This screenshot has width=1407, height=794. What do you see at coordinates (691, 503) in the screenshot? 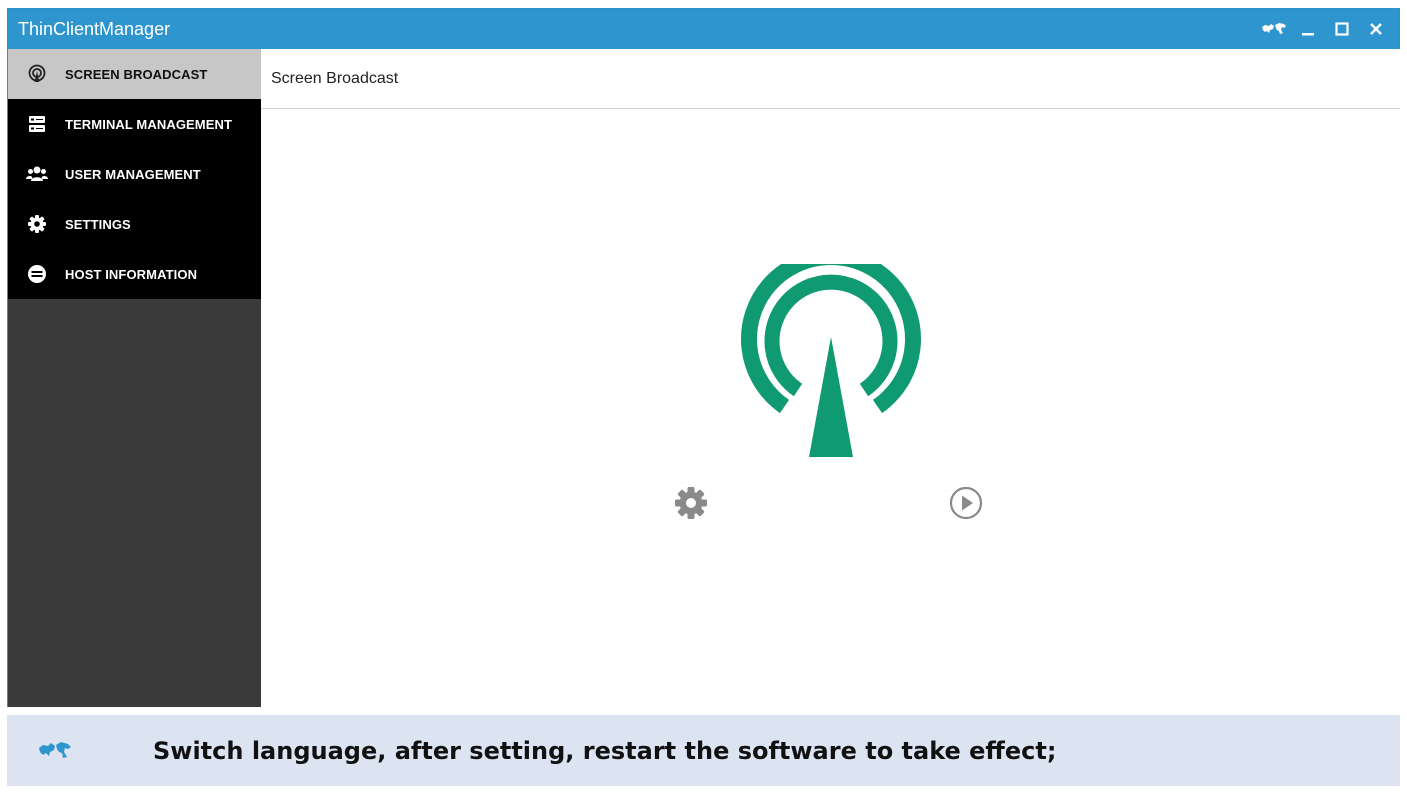
I see `broadcast-settings-icon` at bounding box center [691, 503].